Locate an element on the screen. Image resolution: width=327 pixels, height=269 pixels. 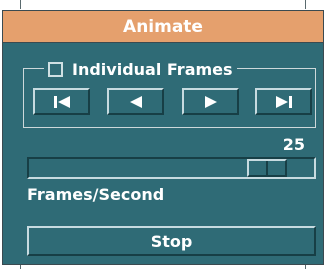
thumb-notch is located at coordinates (267, 168).